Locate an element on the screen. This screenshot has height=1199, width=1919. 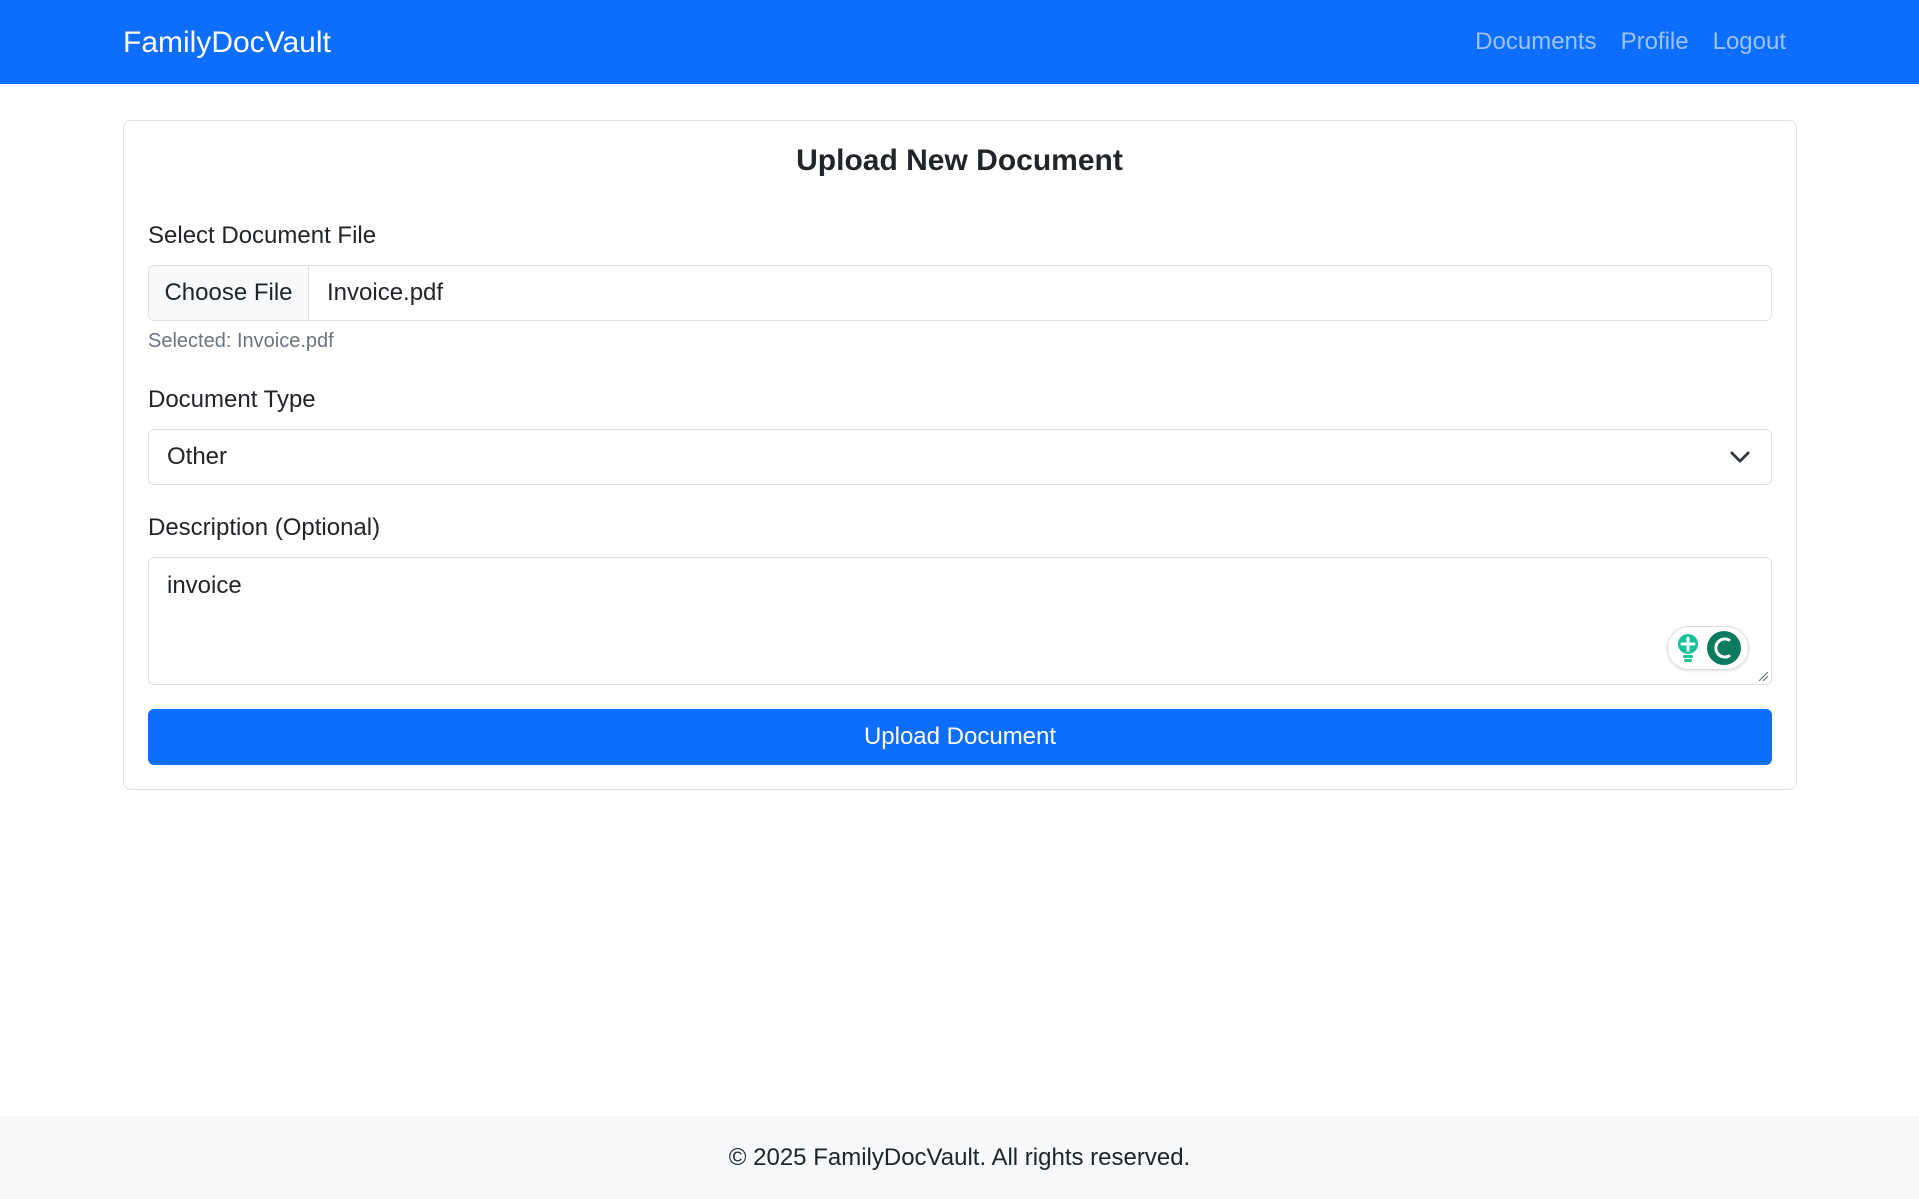
selected-file-hint: Selected: Invoice.pdf is located at coordinates (241, 341).